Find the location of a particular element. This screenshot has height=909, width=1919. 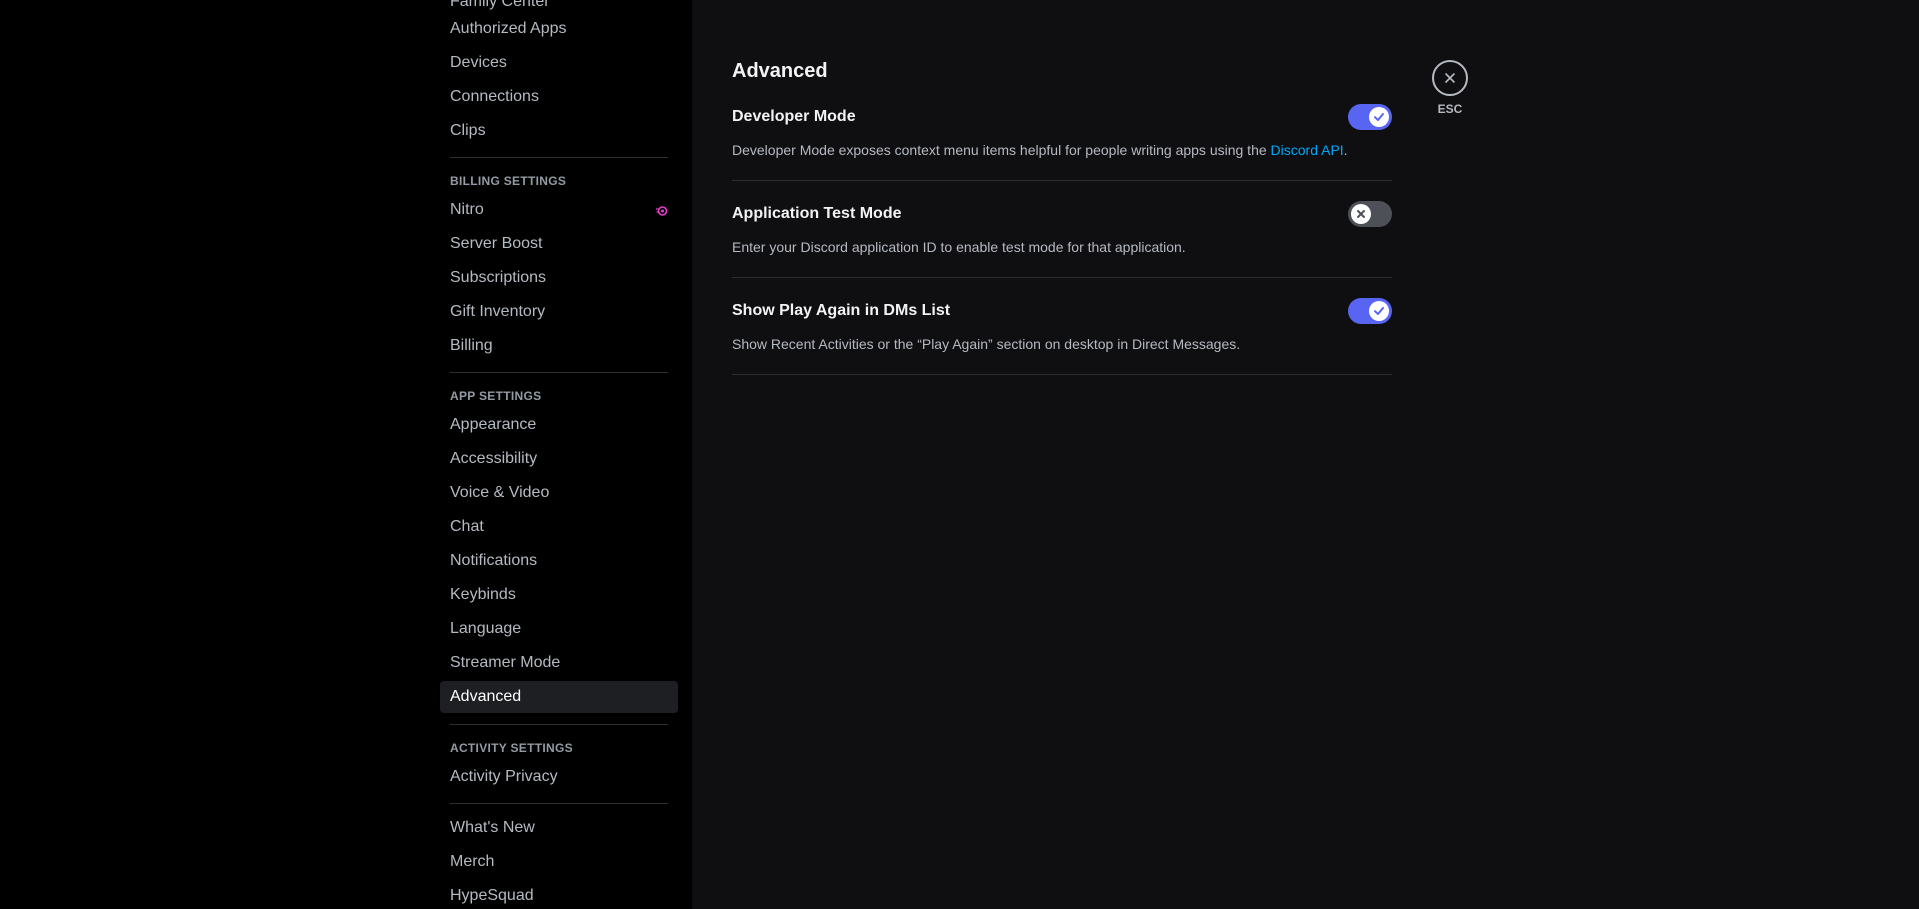

sidebar-item-server-boost: Server Boost is located at coordinates (559, 244).